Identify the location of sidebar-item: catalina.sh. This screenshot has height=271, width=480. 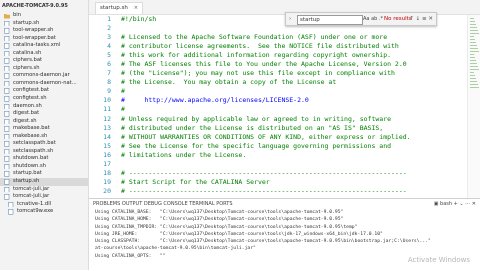
(44, 54).